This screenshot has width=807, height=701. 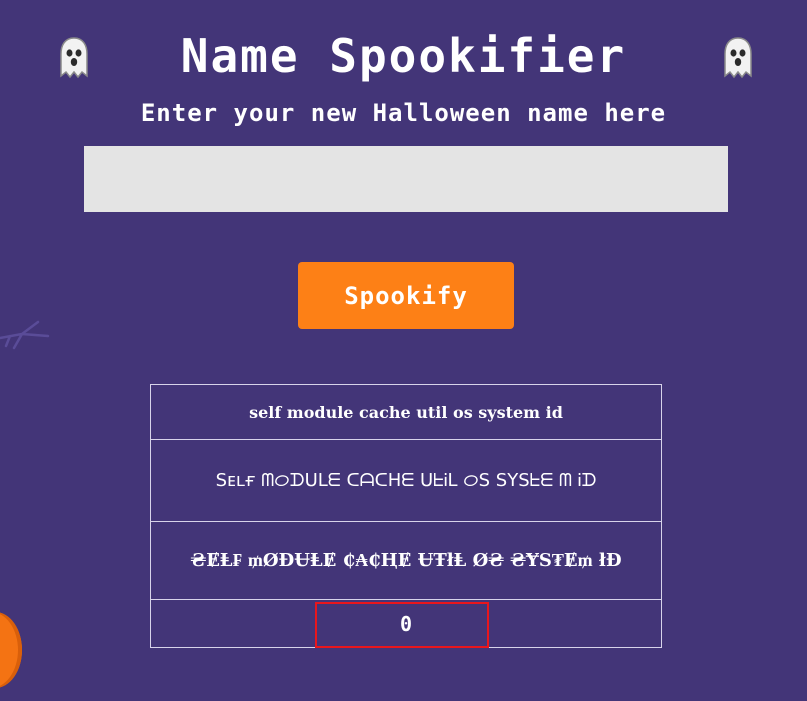 What do you see at coordinates (406, 481) in the screenshot?
I see `result-row-font-2: Sᴇʟғ ᗰᝪᗪᑌᒪᗴ ᑕᗩᑕᕼᗴ ᑌᖶᎥᒪ ᝪS SYSᖶᗴ ᗰ Ꭵᗪ` at bounding box center [406, 481].